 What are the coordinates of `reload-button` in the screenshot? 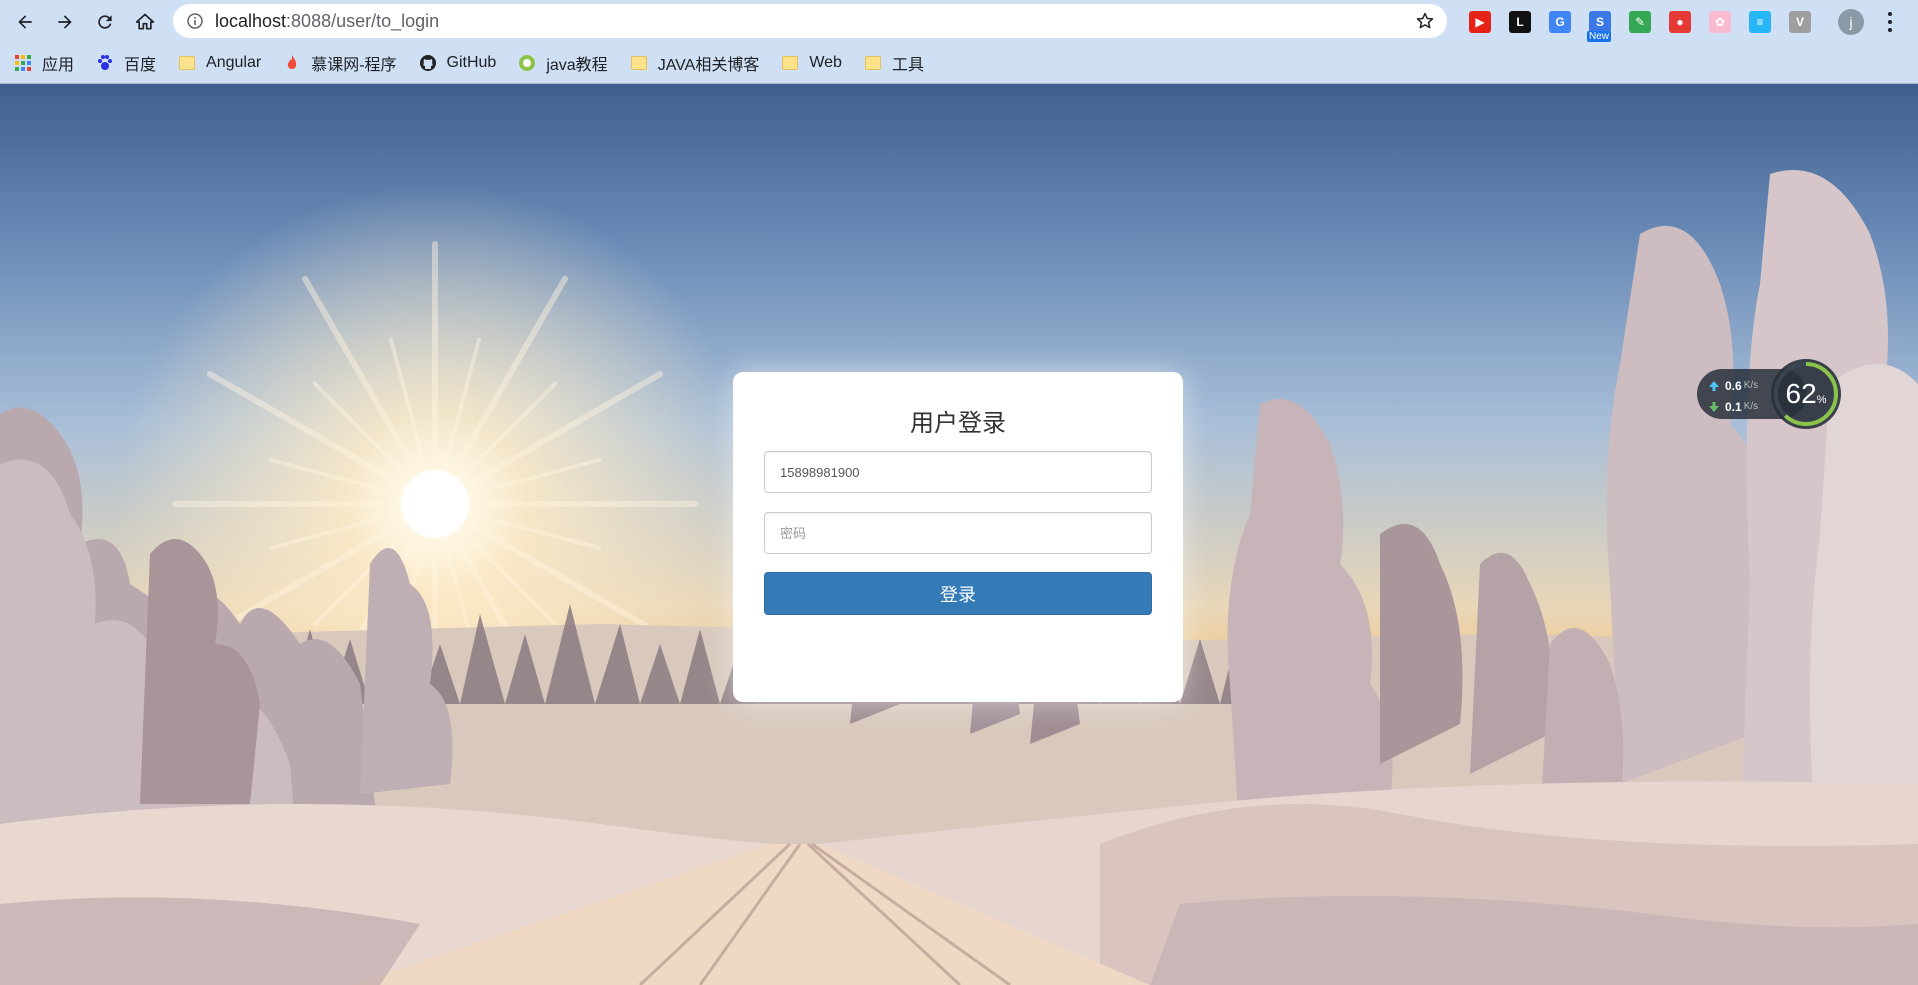 It's located at (105, 21).